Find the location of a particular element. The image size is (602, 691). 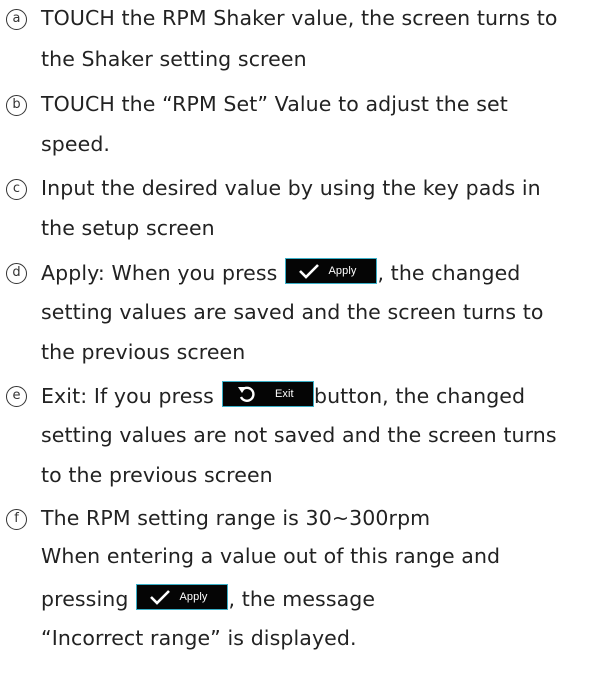

apply-label: Apply is located at coordinates (342, 271).